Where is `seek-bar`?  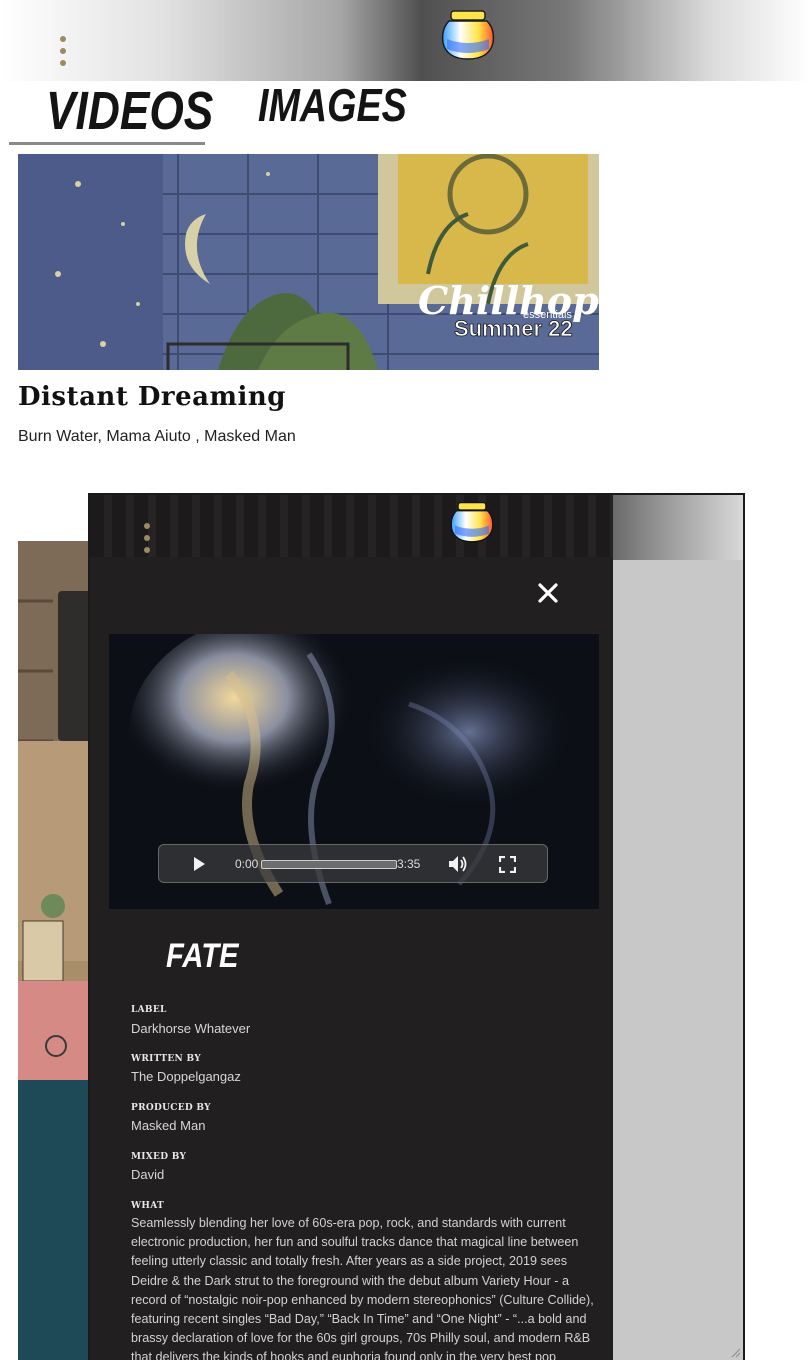
seek-bar is located at coordinates (329, 864).